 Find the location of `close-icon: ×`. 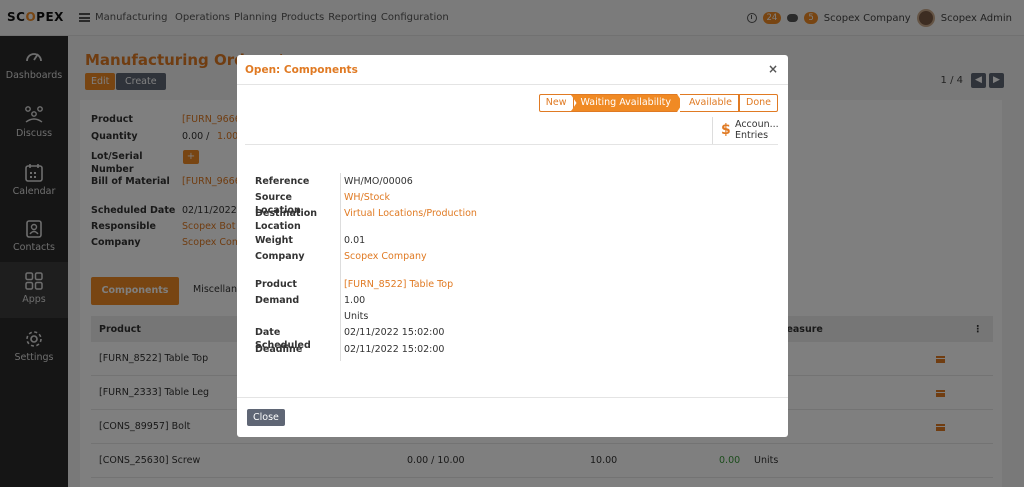

close-icon: × is located at coordinates (773, 69).